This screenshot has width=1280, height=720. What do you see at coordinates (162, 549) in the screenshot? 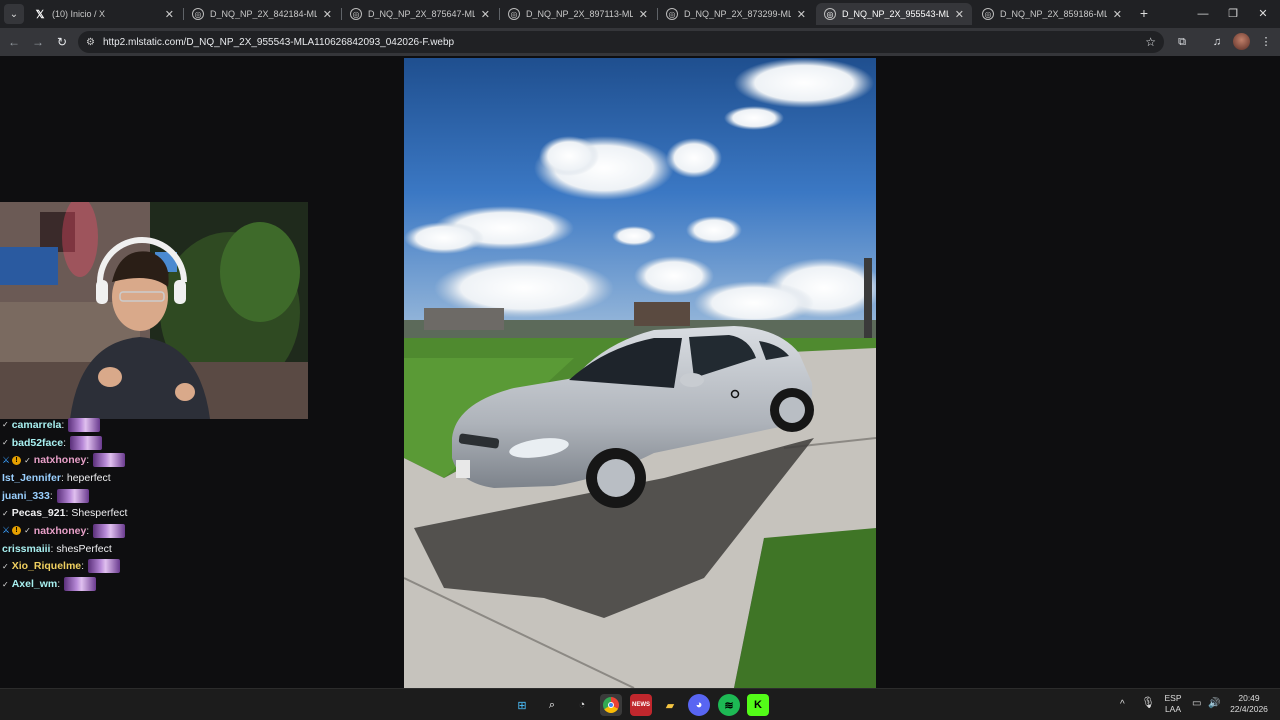
I see `chat-message: crissmaiii: shesPerfect` at bounding box center [162, 549].